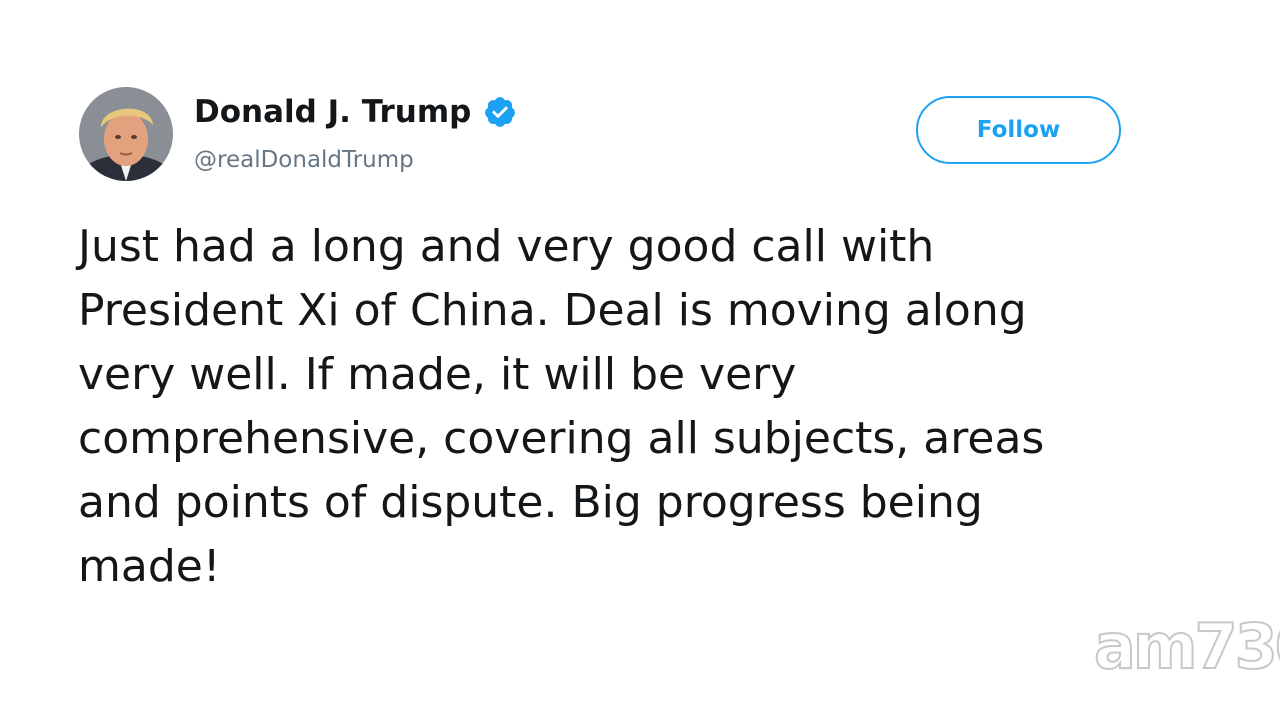 The height and width of the screenshot is (708, 1280). I want to click on avatar-photo, so click(126, 134).